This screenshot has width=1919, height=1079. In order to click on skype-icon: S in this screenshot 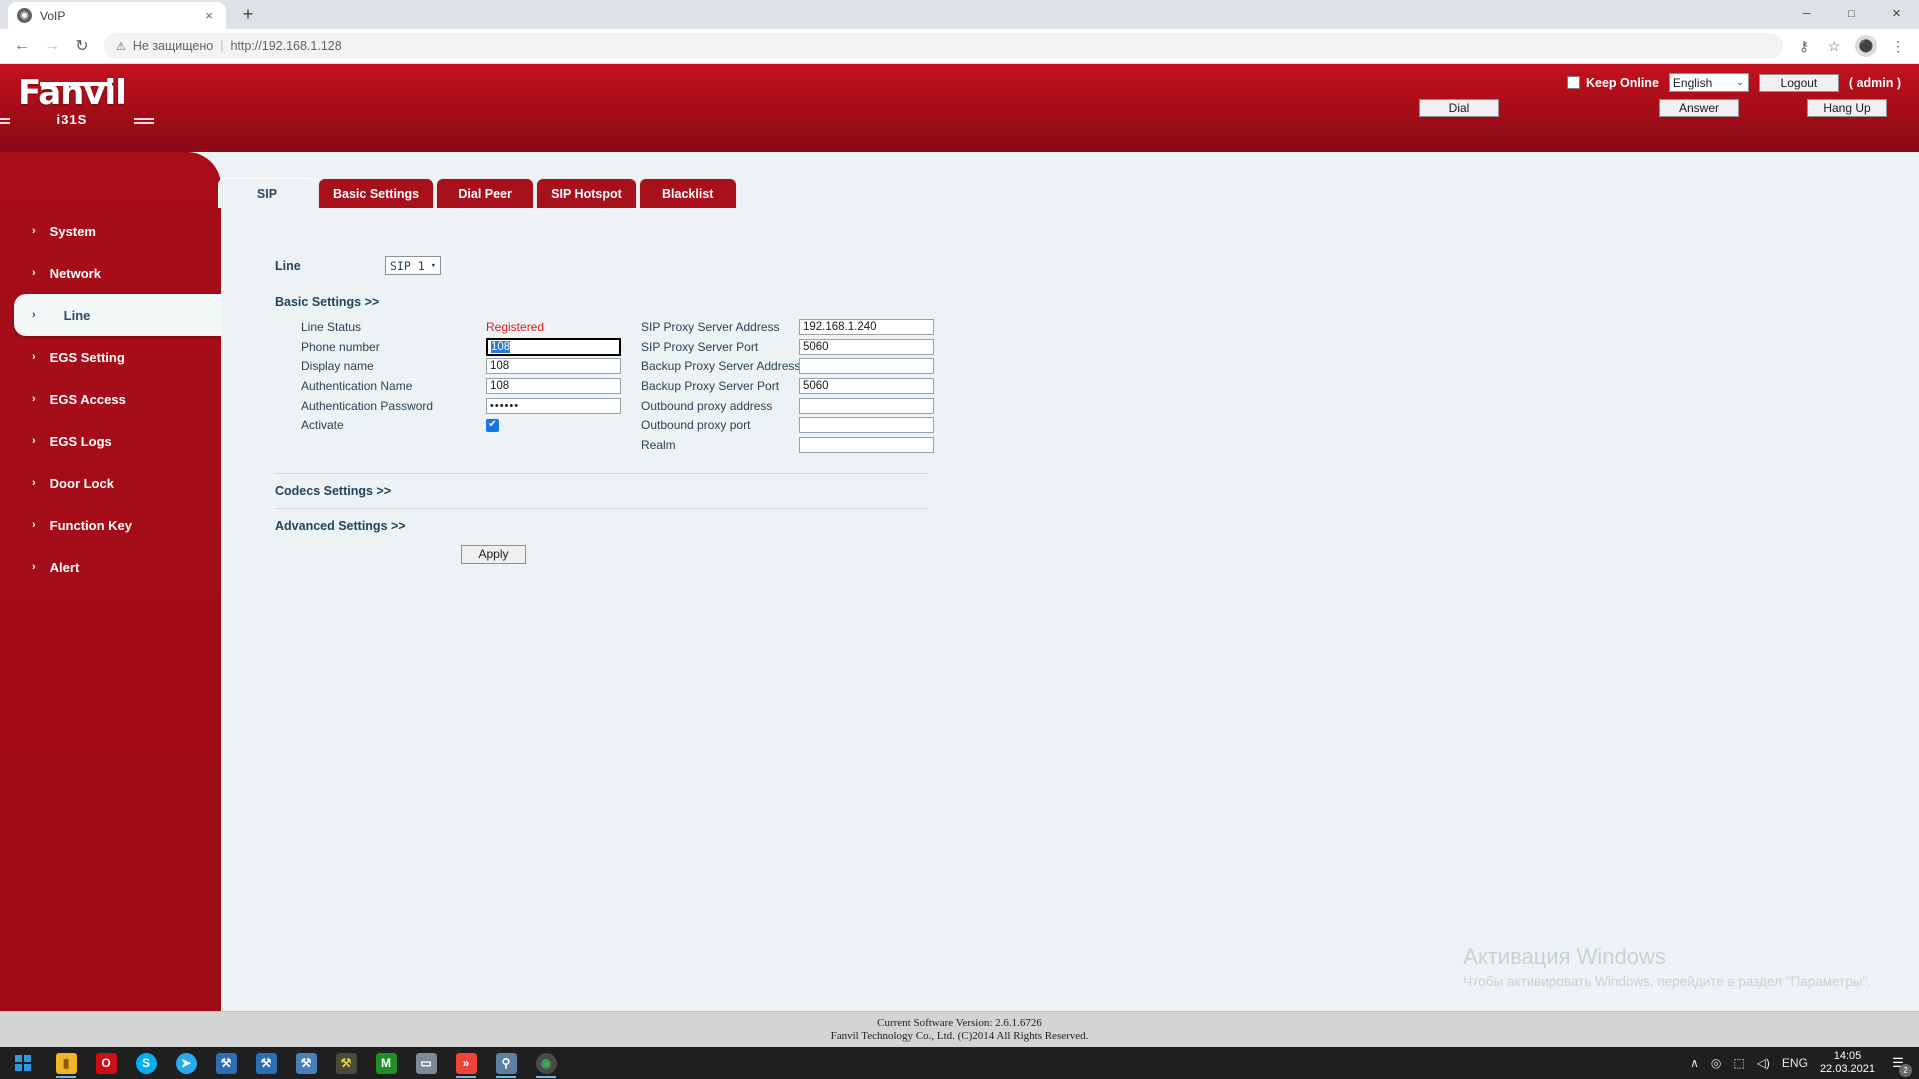, I will do `click(146, 1063)`.